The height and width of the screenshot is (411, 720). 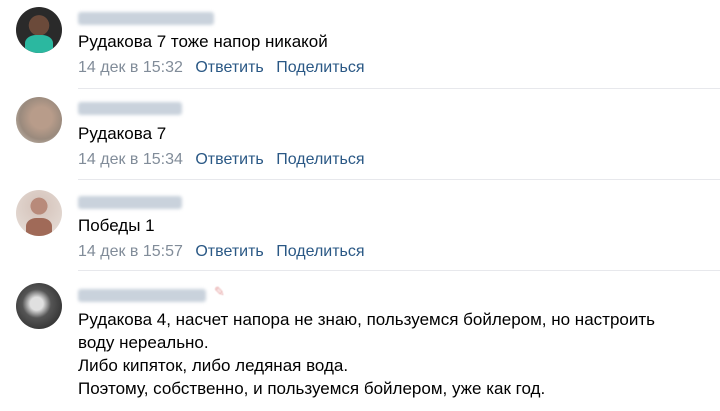 I want to click on comment-text: Победы 1, so click(x=116, y=225).